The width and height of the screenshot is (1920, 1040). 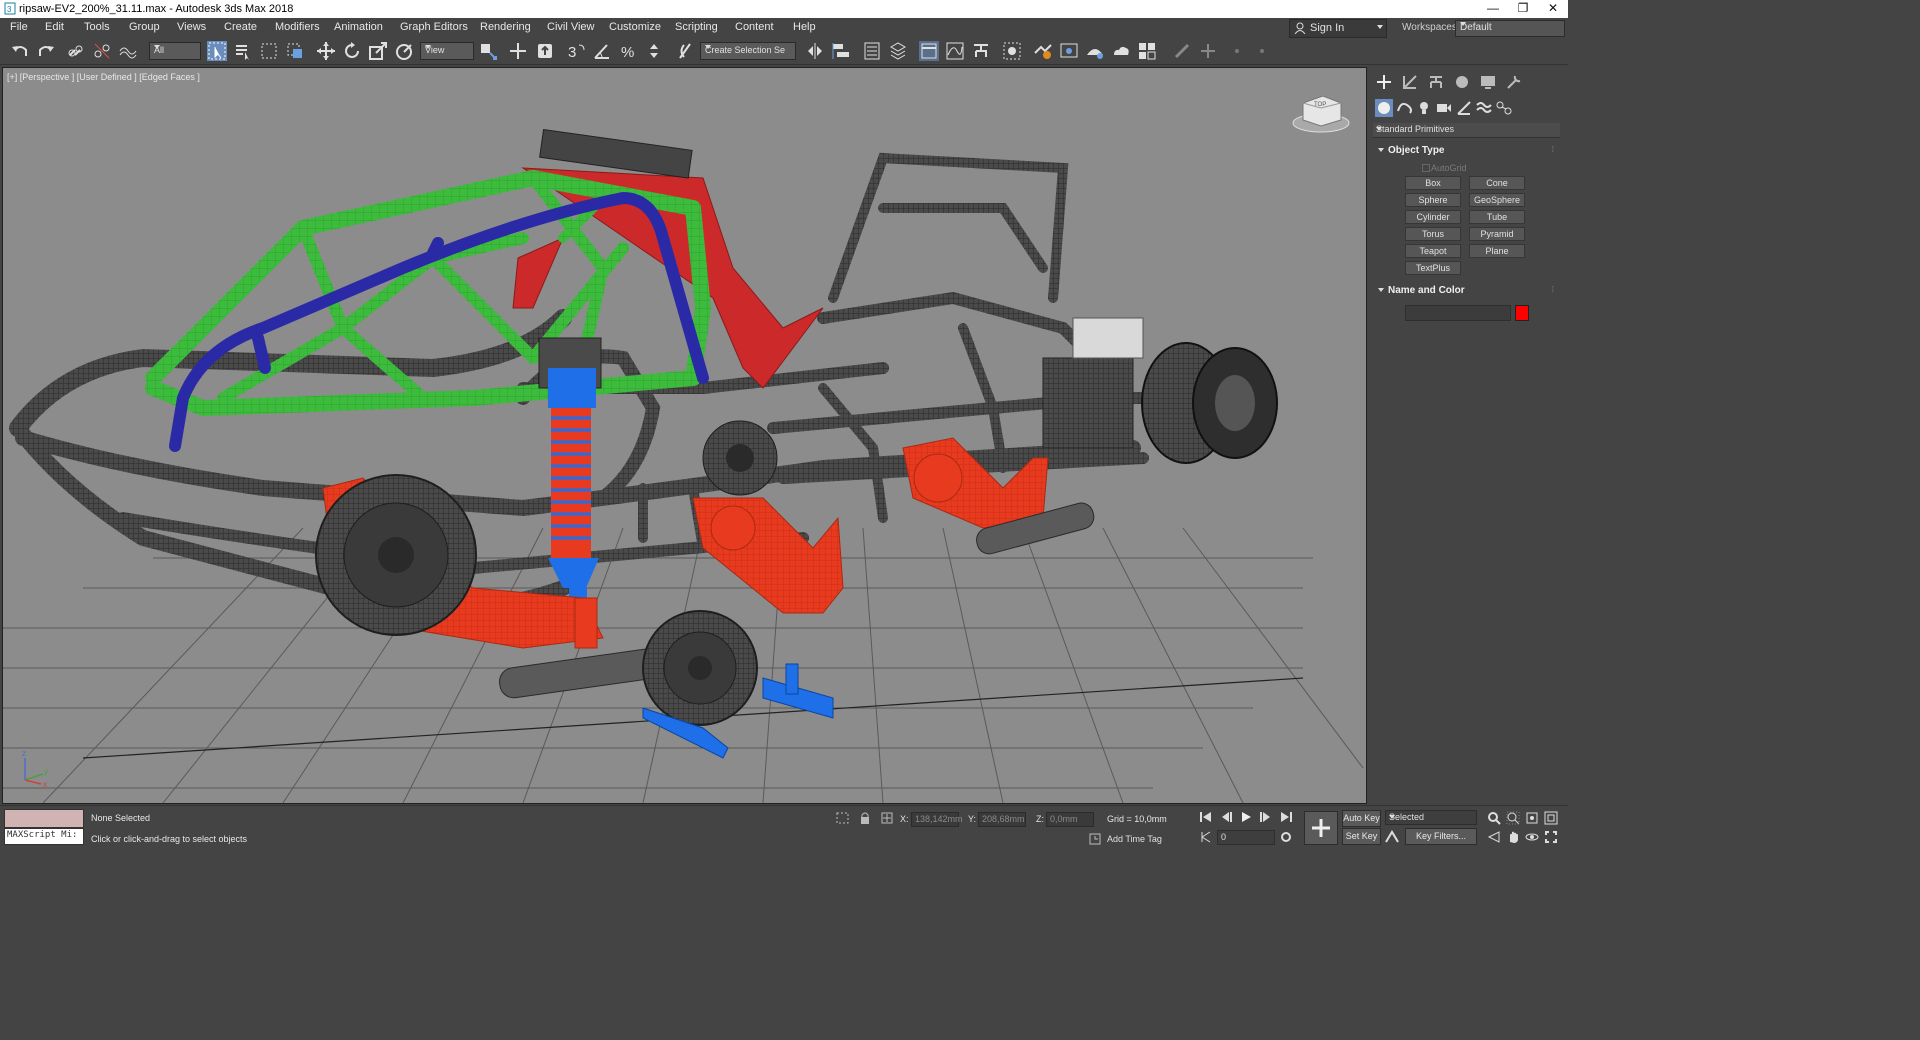 What do you see at coordinates (1513, 818) in the screenshot?
I see `zoom-all-icon` at bounding box center [1513, 818].